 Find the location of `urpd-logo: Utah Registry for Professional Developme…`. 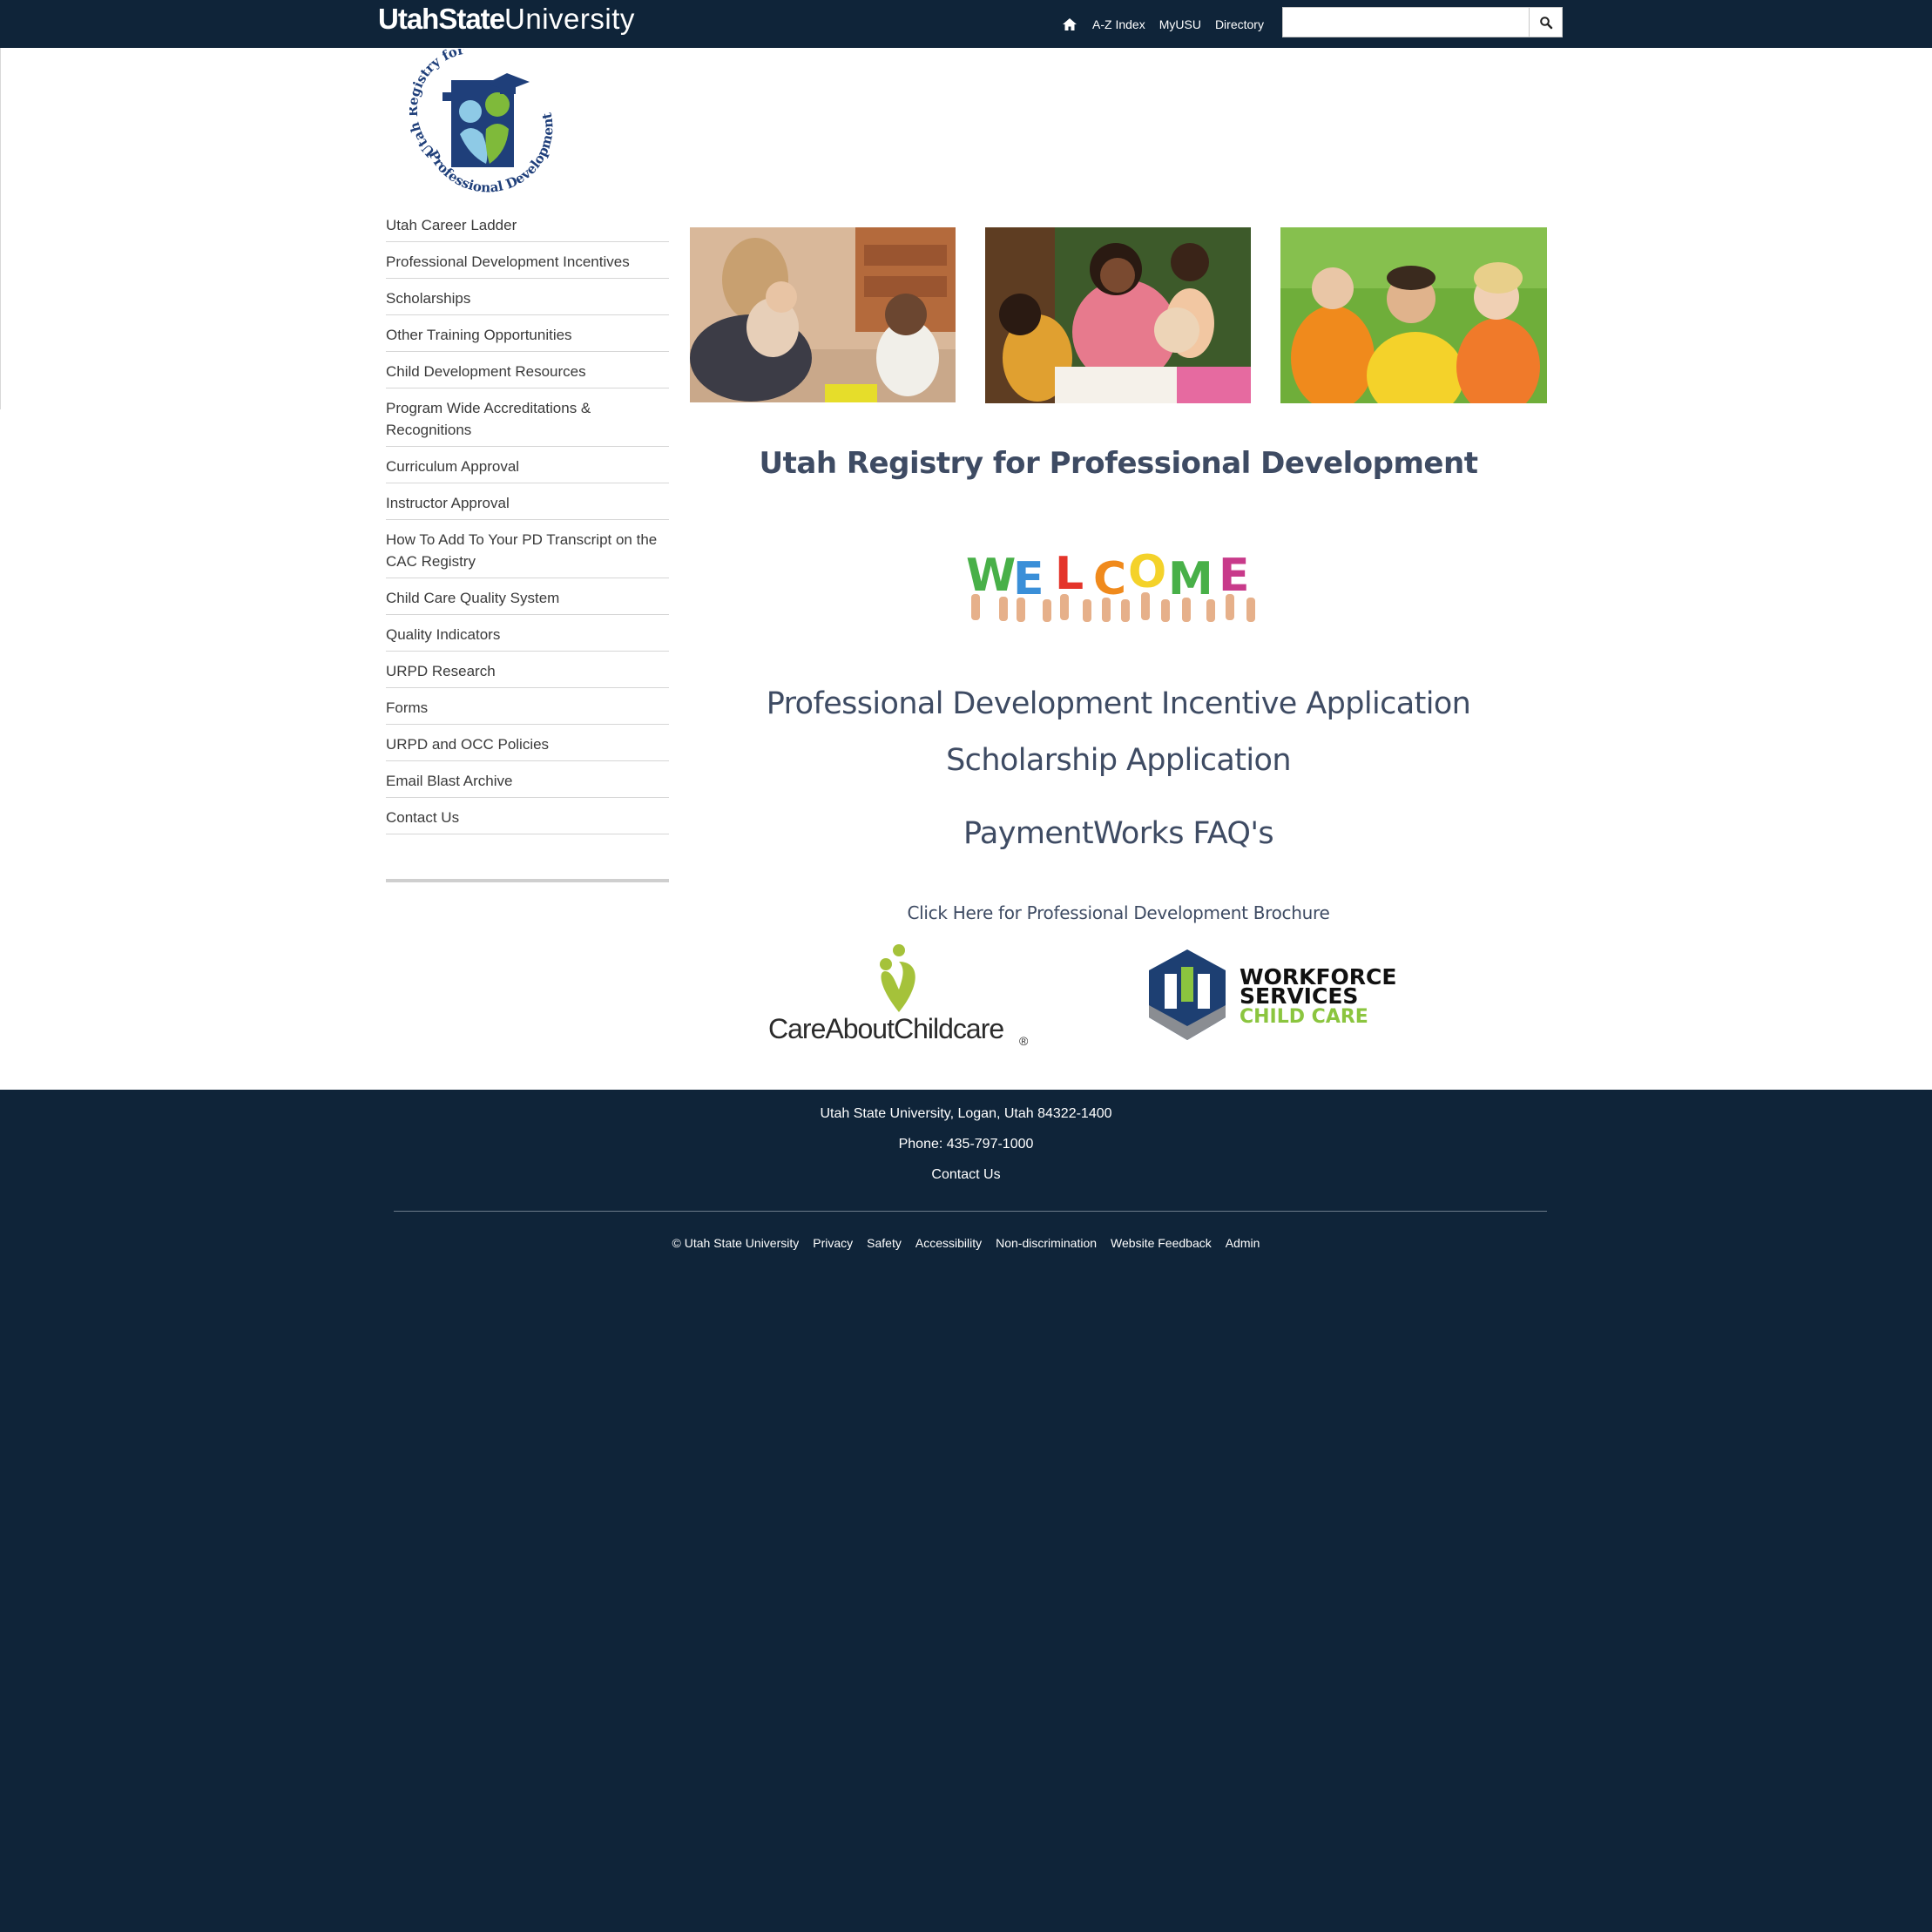

urpd-logo: Utah Registry for Professional Developme… is located at coordinates (485, 122).